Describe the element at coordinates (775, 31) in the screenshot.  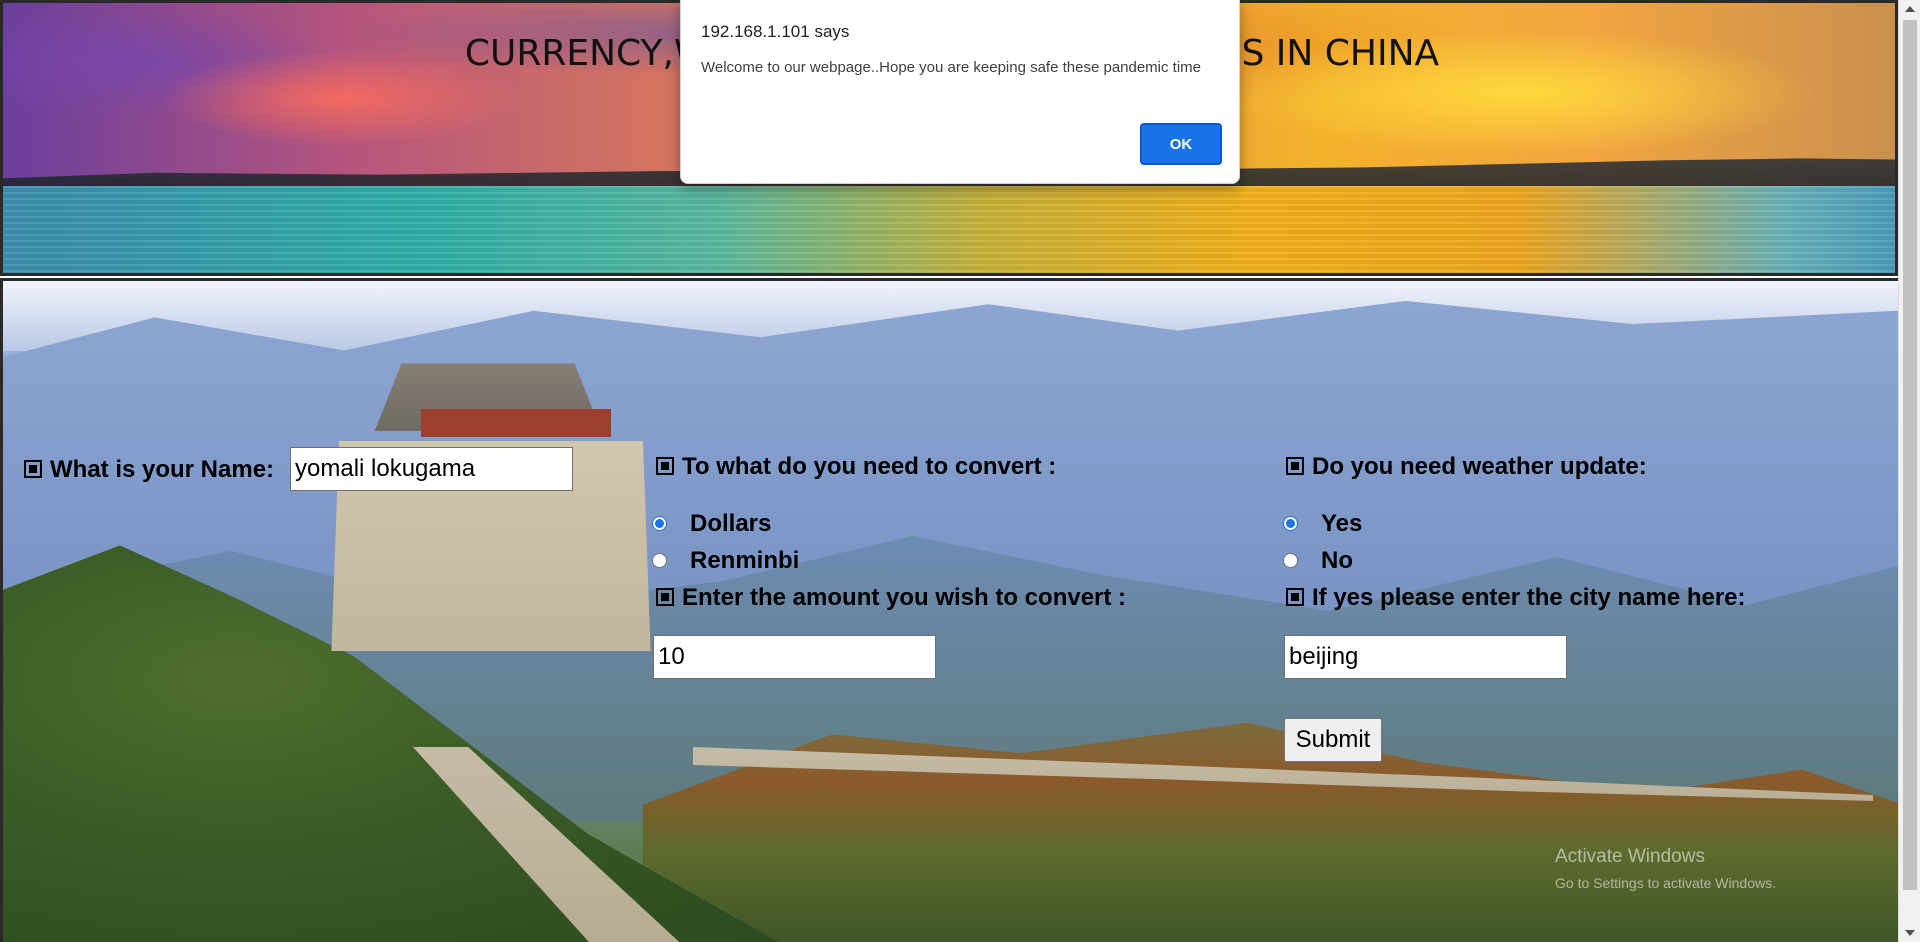
I see `alert-title: 192.168.1.101 says` at that location.